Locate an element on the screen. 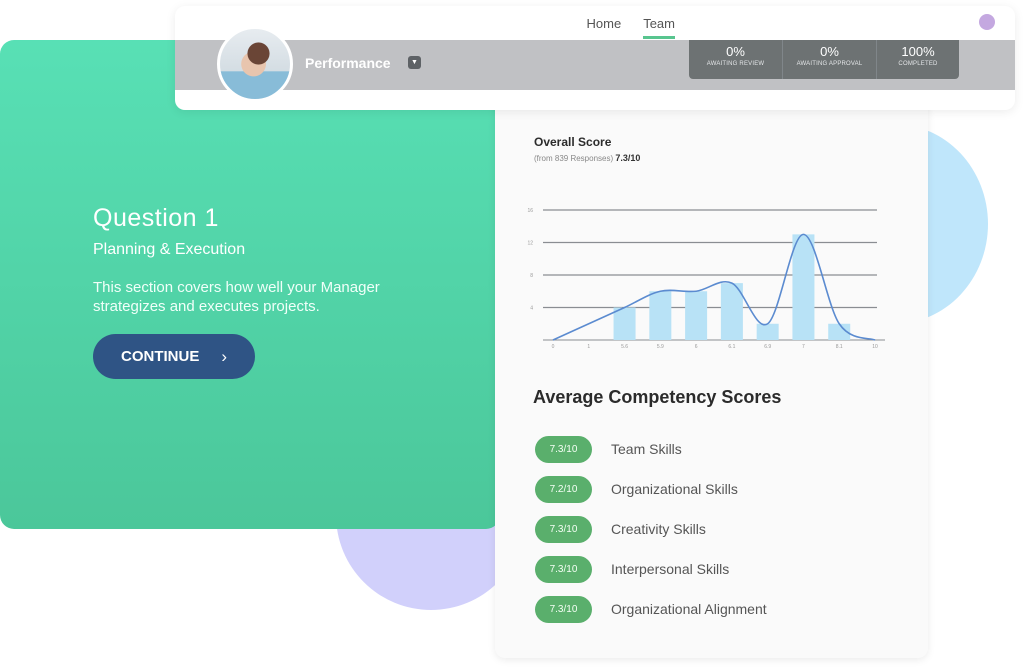 The image size is (1024, 669). y-tick-label: 16 is located at coordinates (530, 211).